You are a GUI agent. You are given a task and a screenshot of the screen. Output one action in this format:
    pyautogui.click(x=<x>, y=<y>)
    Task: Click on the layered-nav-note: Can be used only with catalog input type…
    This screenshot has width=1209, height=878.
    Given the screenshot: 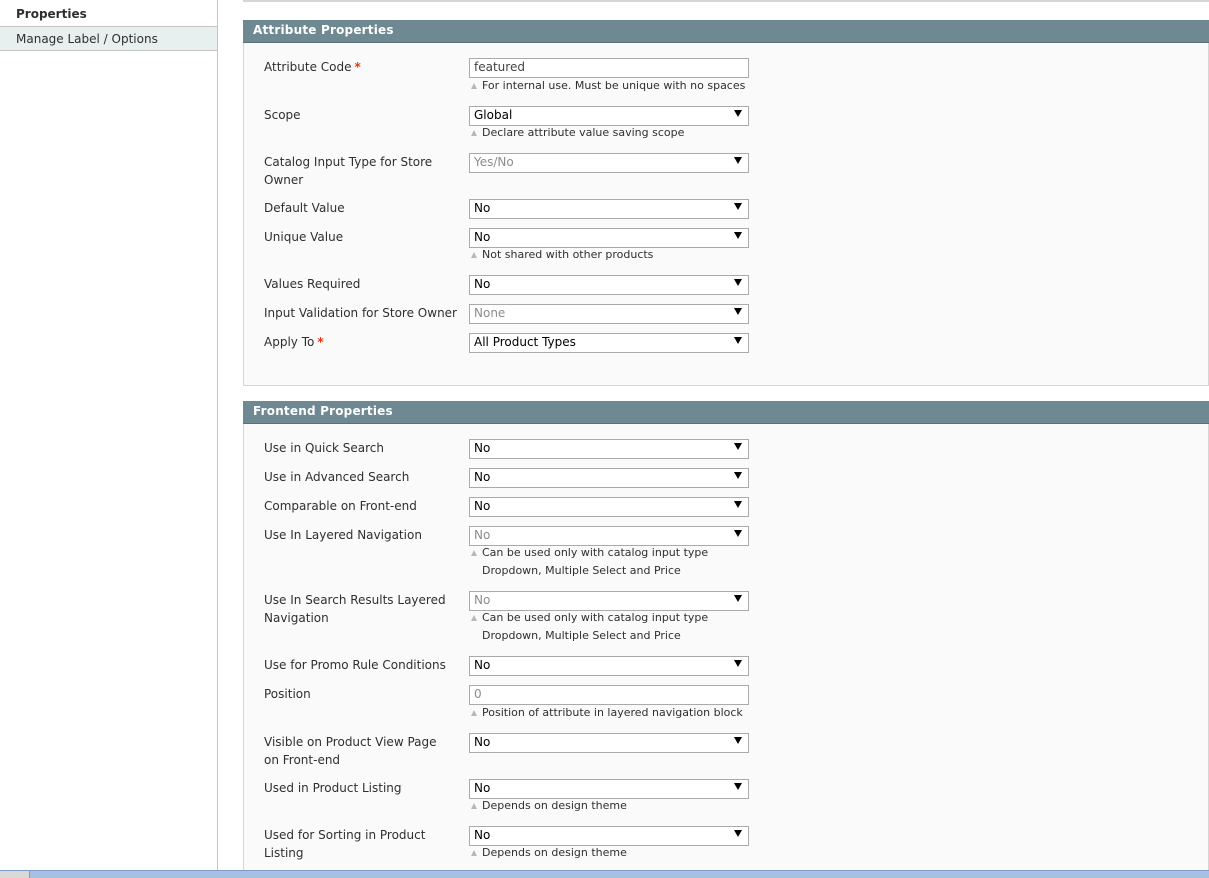 What is the action you would take?
    pyautogui.click(x=621, y=562)
    